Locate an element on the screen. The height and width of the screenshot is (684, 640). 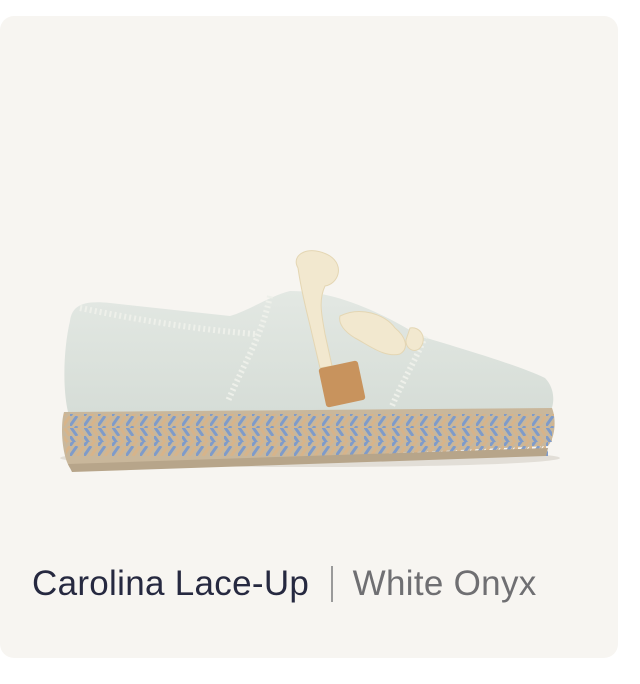
product-name: Carolina Lace-Up is located at coordinates (170, 584).